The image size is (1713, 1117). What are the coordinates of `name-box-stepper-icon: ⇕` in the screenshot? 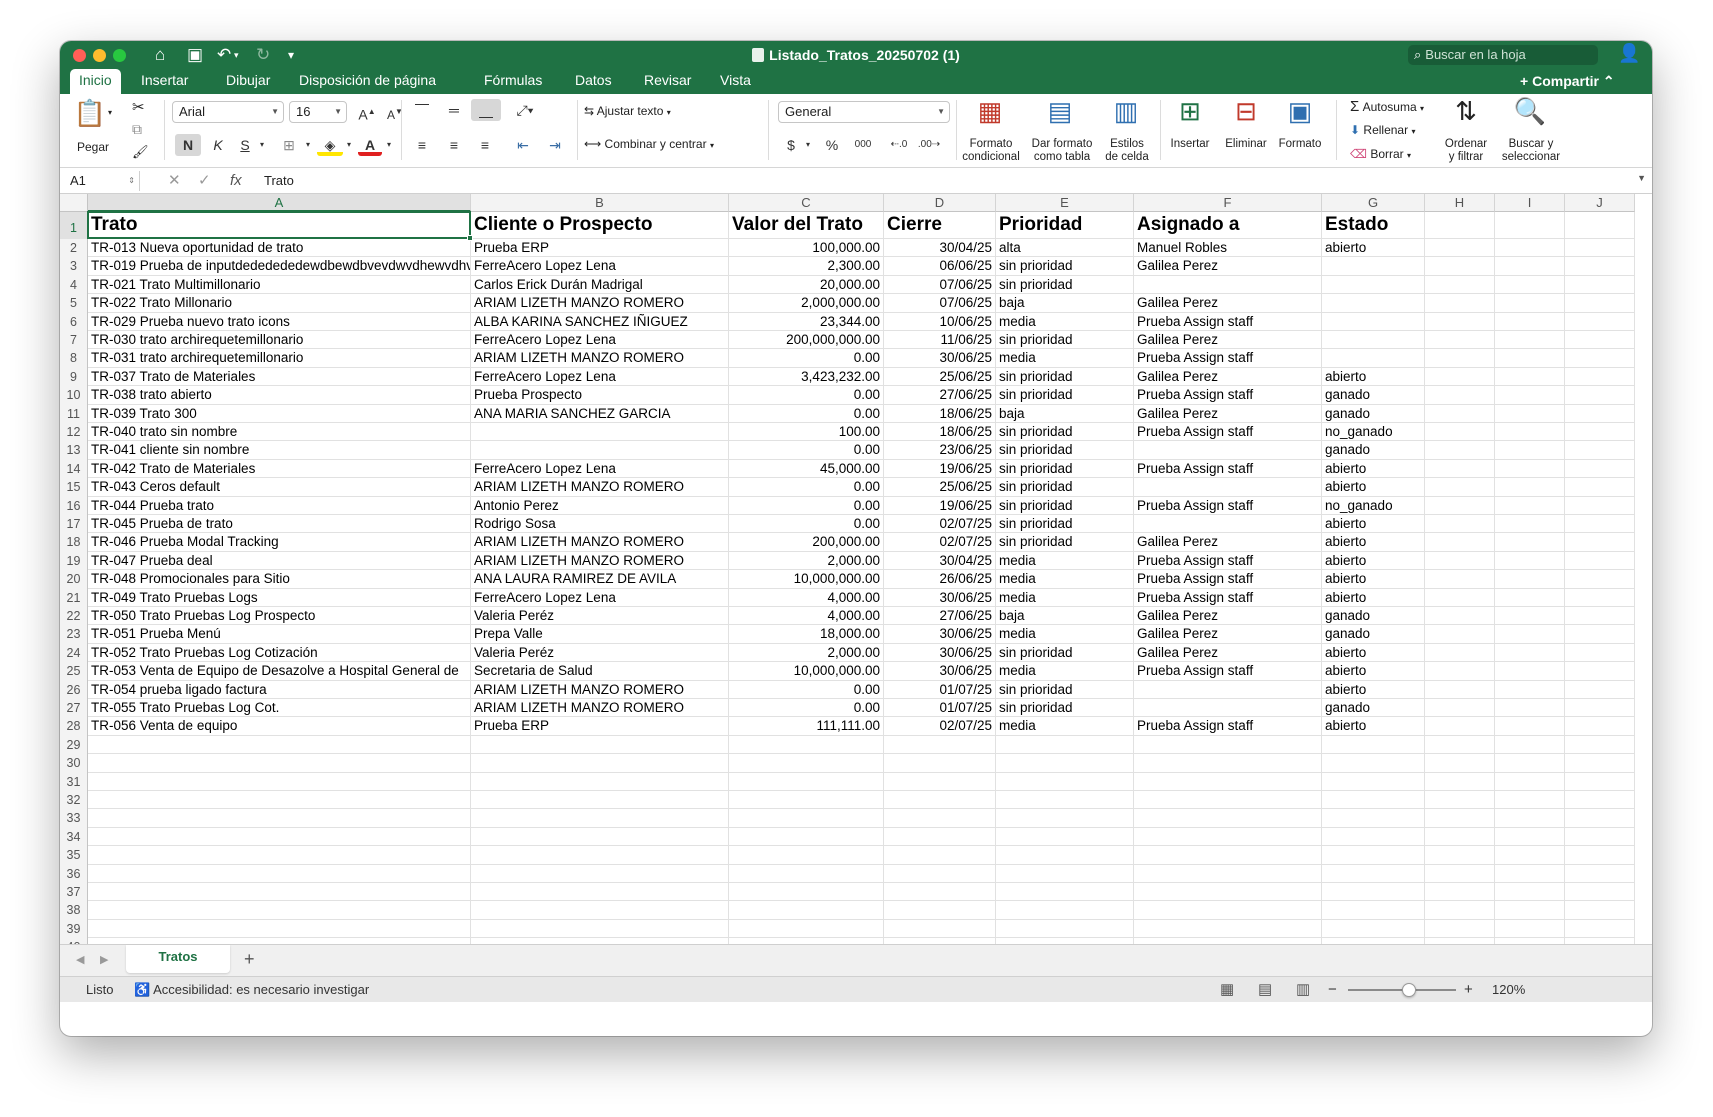 It's located at (131, 181).